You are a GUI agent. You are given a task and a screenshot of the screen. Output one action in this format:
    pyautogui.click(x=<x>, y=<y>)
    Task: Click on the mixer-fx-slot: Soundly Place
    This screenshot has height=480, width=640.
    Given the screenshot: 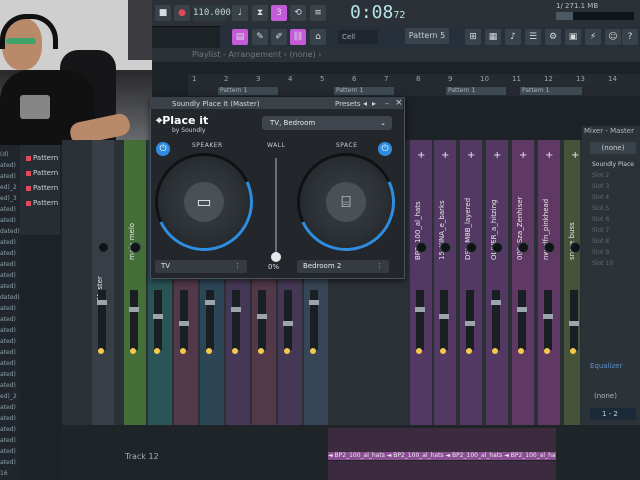 What is the action you would take?
    pyautogui.click(x=615, y=165)
    